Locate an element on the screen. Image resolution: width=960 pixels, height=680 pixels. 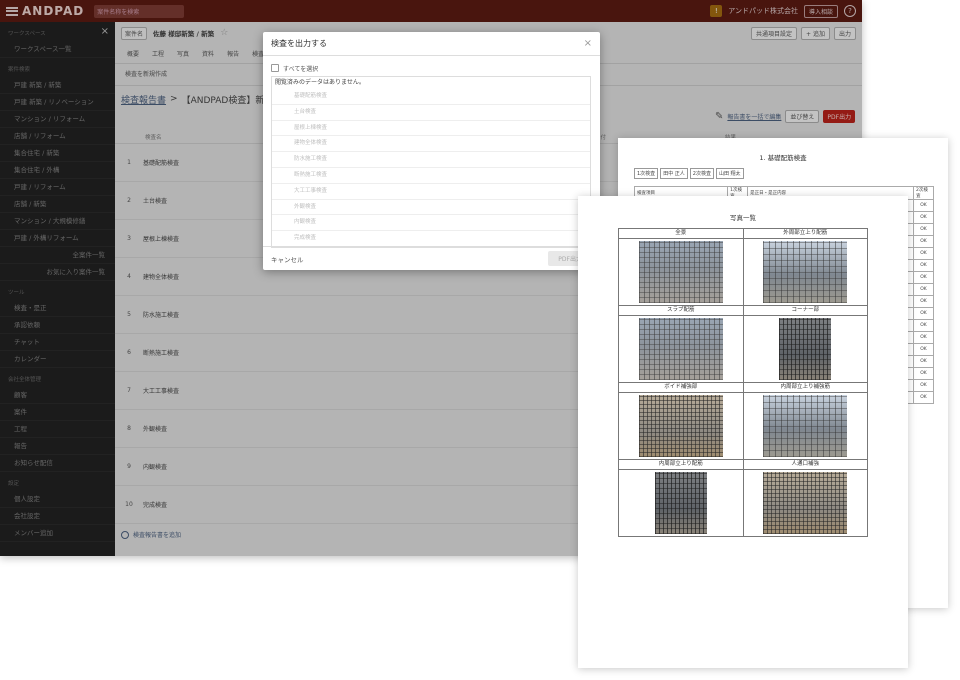
photo-caption-row: ボイド補強部 内周部立上り補強筋 is located at coordinates (743, 387).